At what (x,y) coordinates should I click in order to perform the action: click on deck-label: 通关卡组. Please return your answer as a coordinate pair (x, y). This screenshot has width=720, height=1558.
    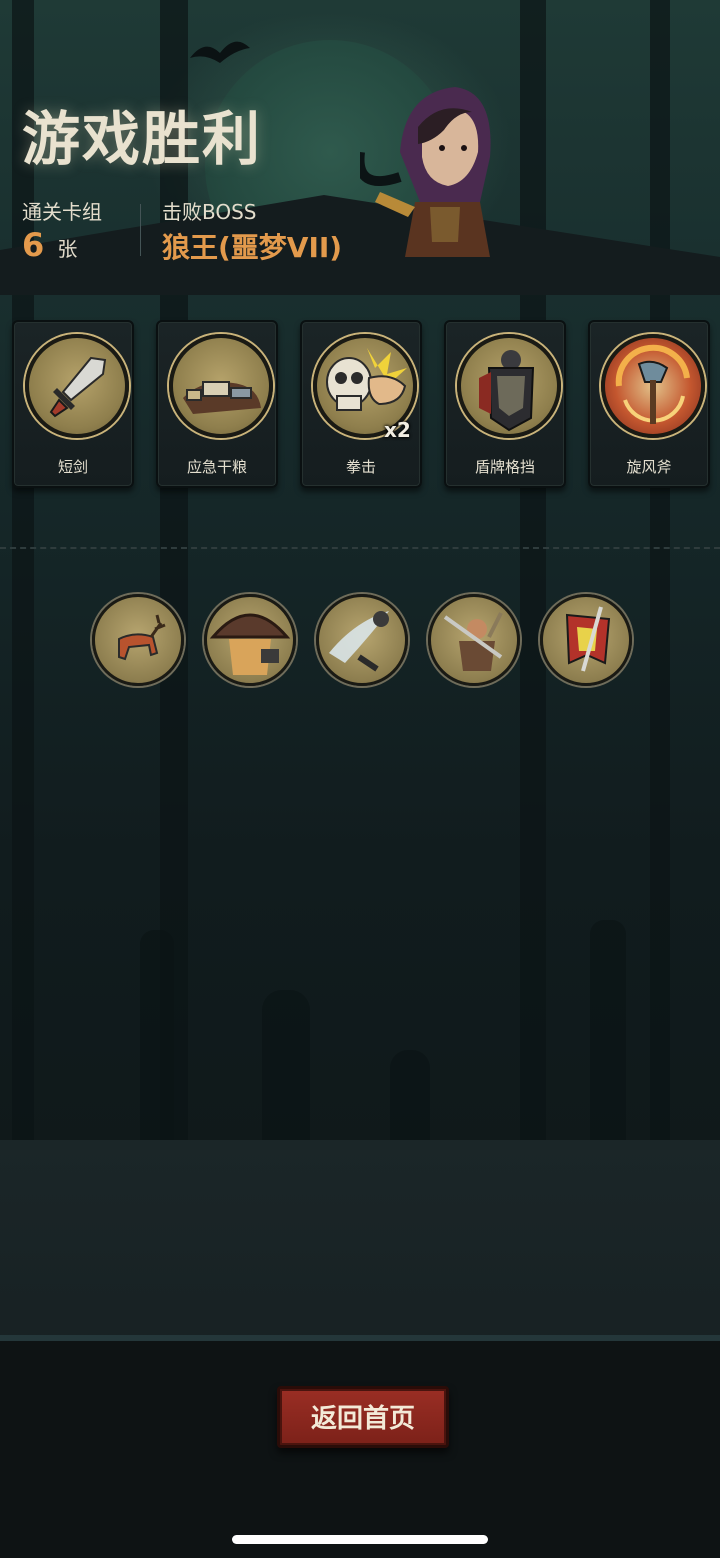
    Looking at the image, I should click on (62, 212).